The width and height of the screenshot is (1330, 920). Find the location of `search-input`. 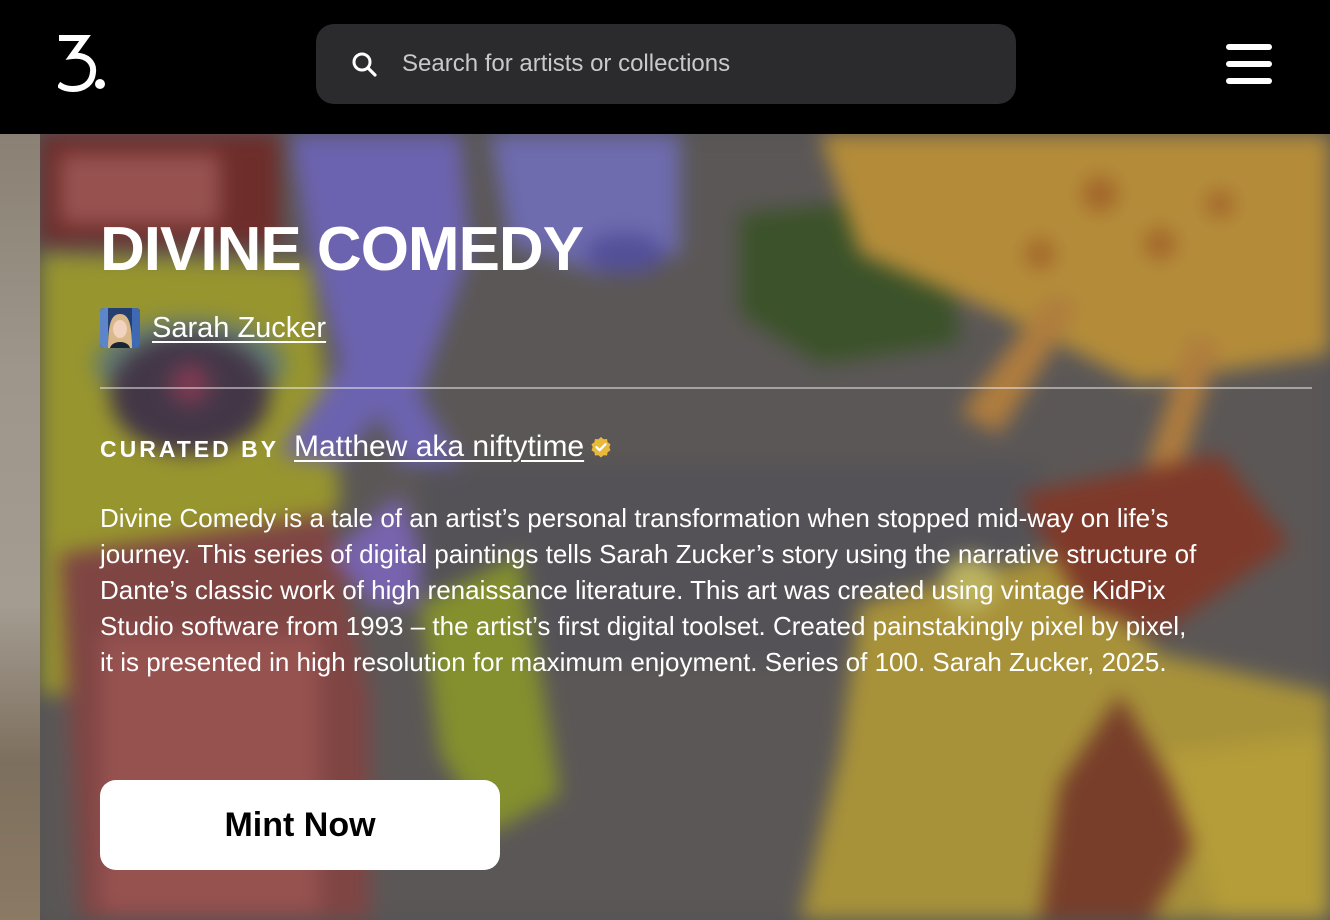

search-input is located at coordinates (692, 64).